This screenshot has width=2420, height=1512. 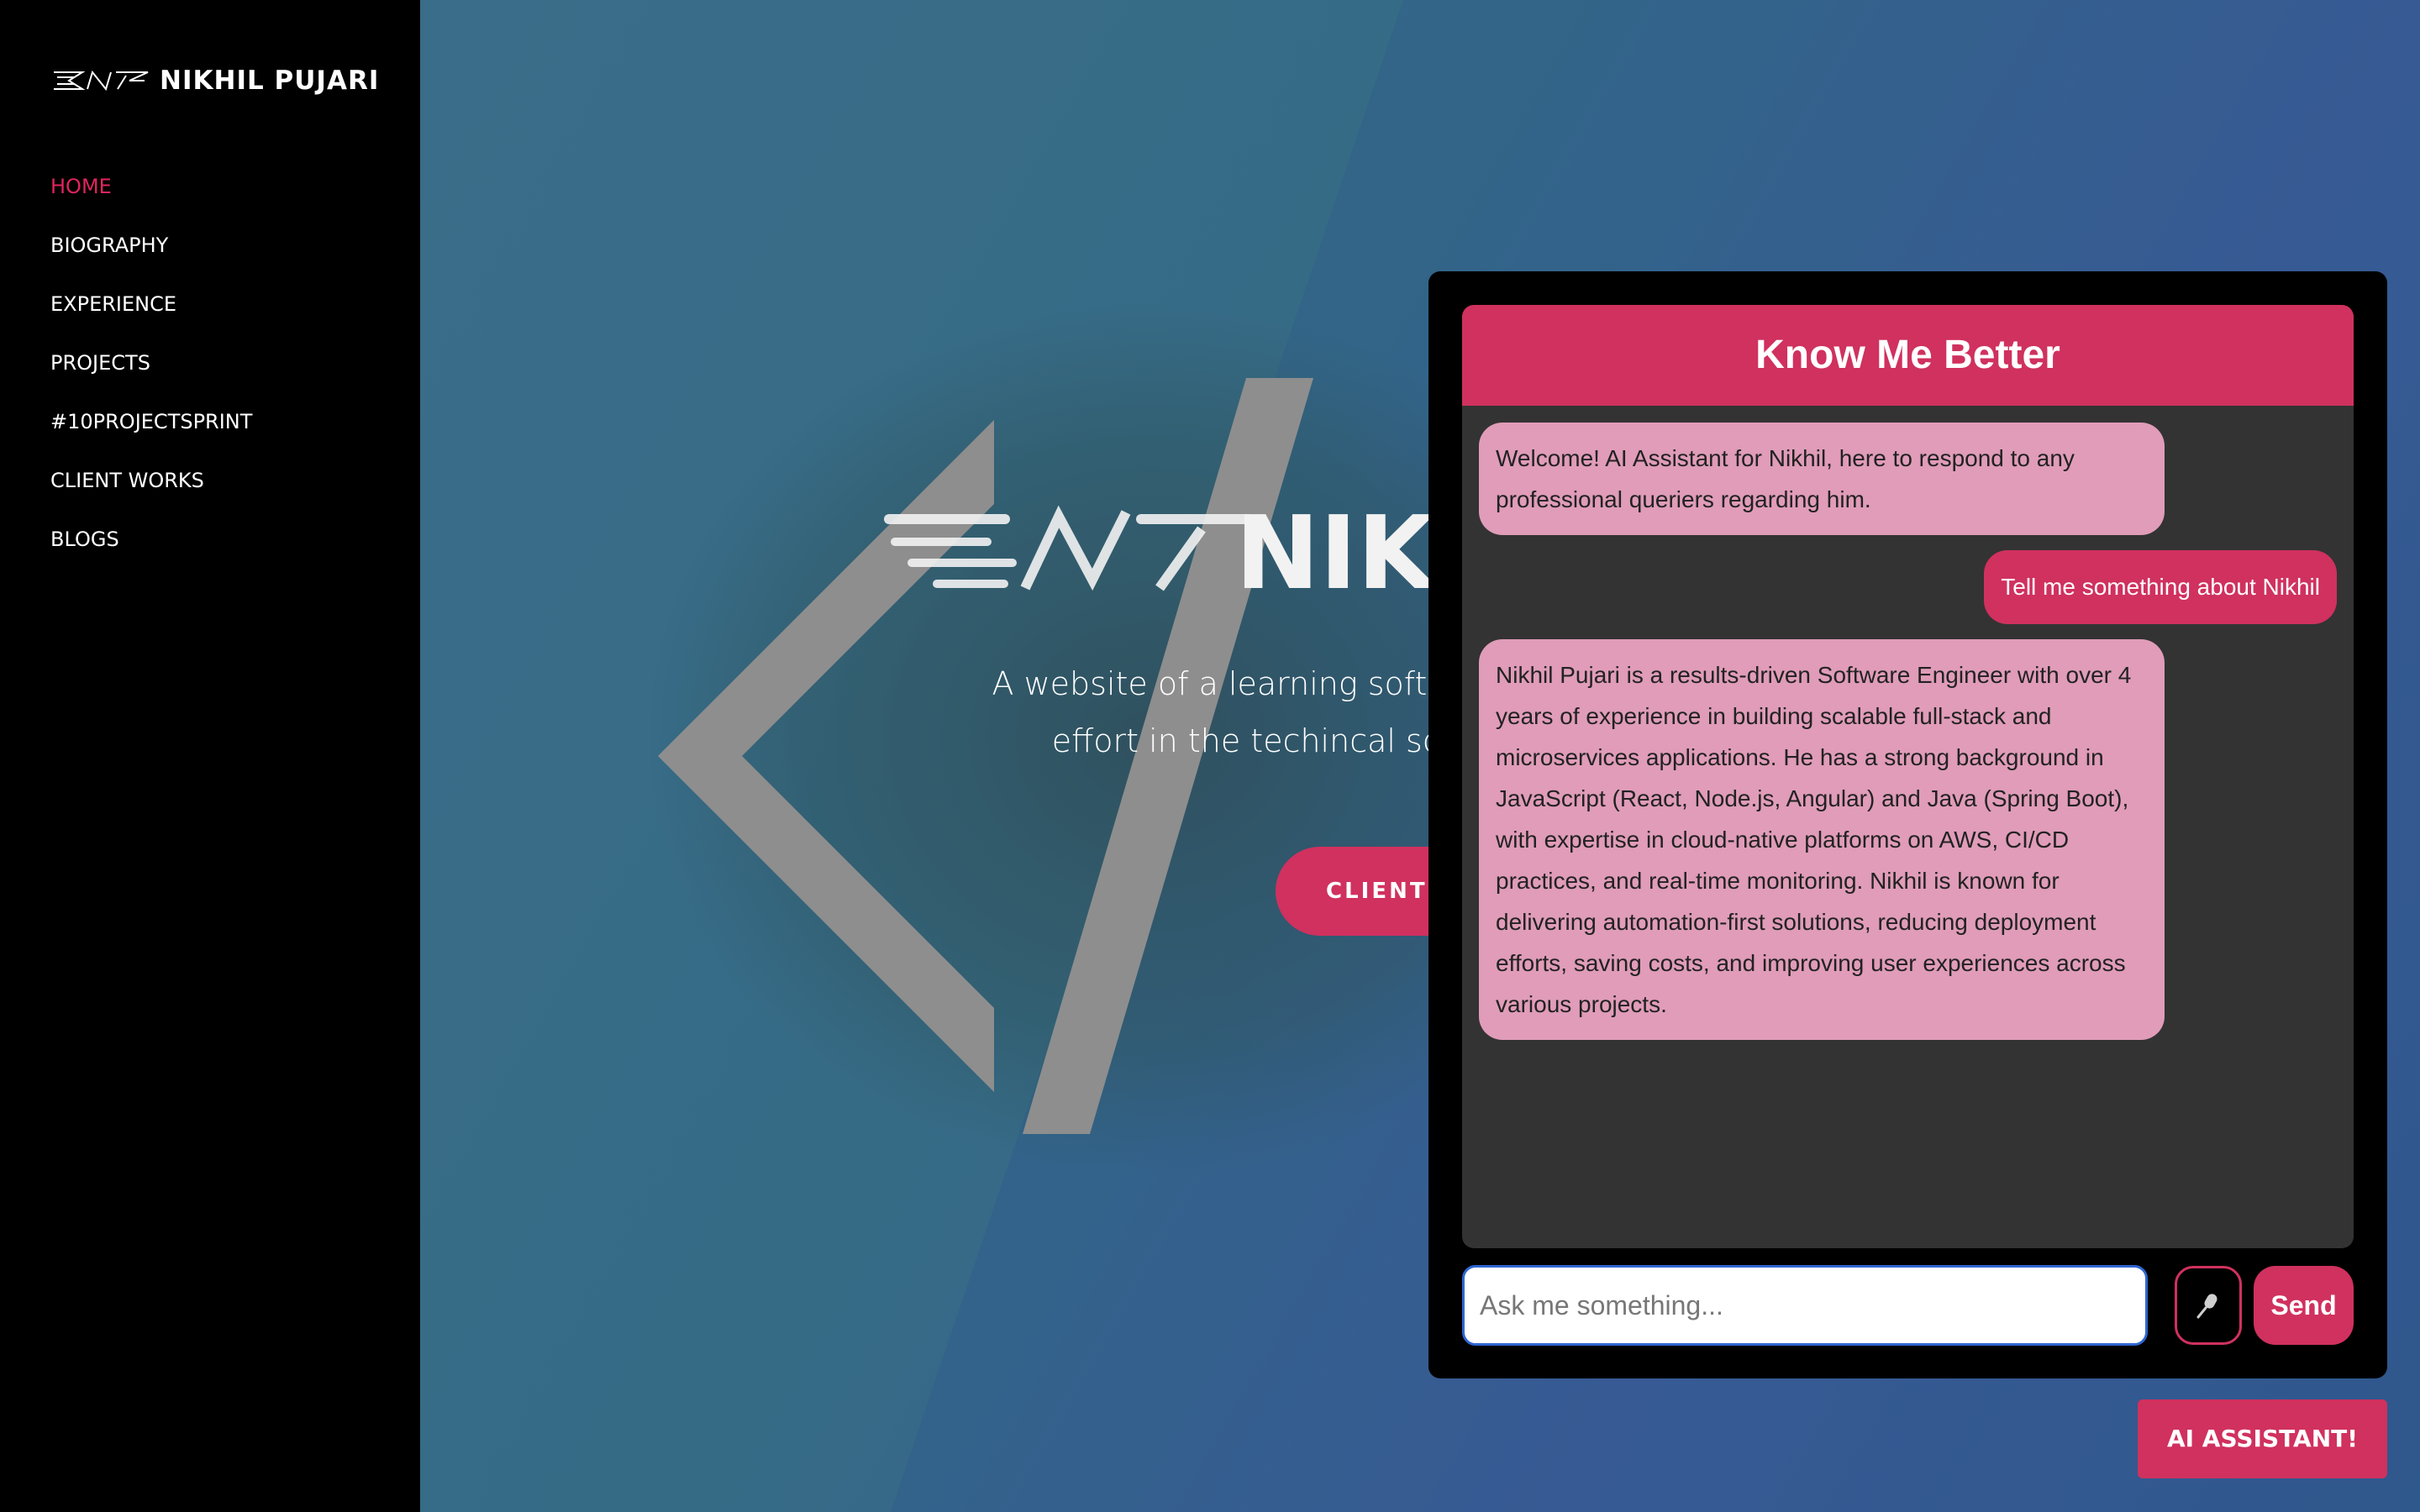 What do you see at coordinates (2304, 1305) in the screenshot?
I see `send-button: Send` at bounding box center [2304, 1305].